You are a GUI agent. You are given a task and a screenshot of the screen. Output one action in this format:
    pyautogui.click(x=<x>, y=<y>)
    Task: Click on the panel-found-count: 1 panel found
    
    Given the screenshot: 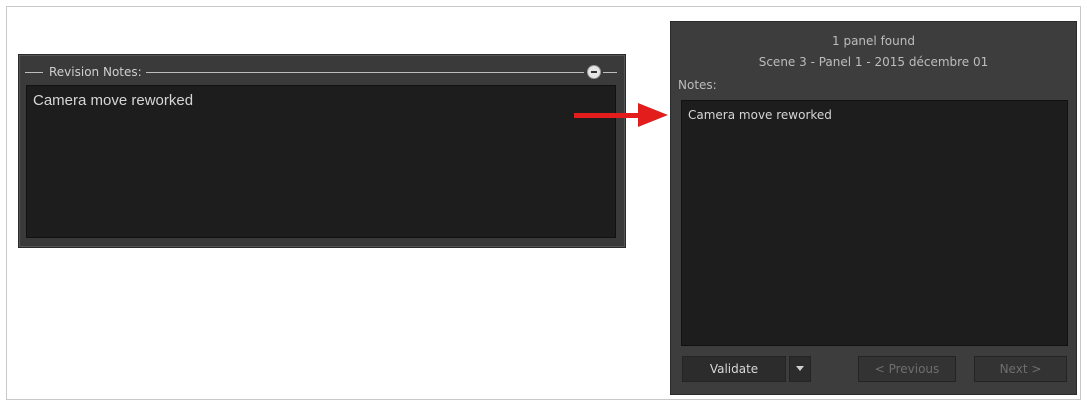 What is the action you would take?
    pyautogui.click(x=873, y=41)
    